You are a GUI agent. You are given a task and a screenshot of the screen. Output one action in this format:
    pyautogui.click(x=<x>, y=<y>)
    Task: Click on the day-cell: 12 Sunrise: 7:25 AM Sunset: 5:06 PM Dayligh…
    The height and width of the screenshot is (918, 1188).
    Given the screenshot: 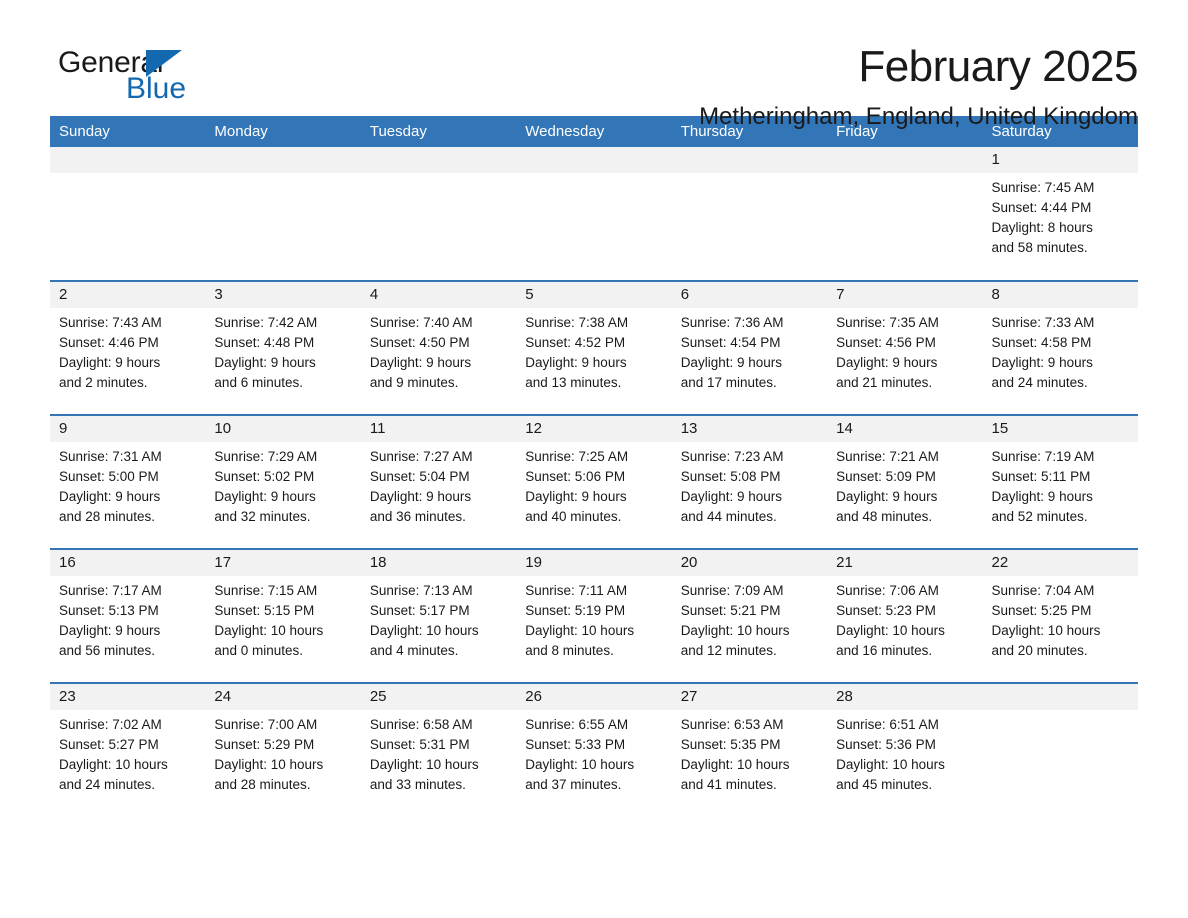 What is the action you would take?
    pyautogui.click(x=594, y=482)
    